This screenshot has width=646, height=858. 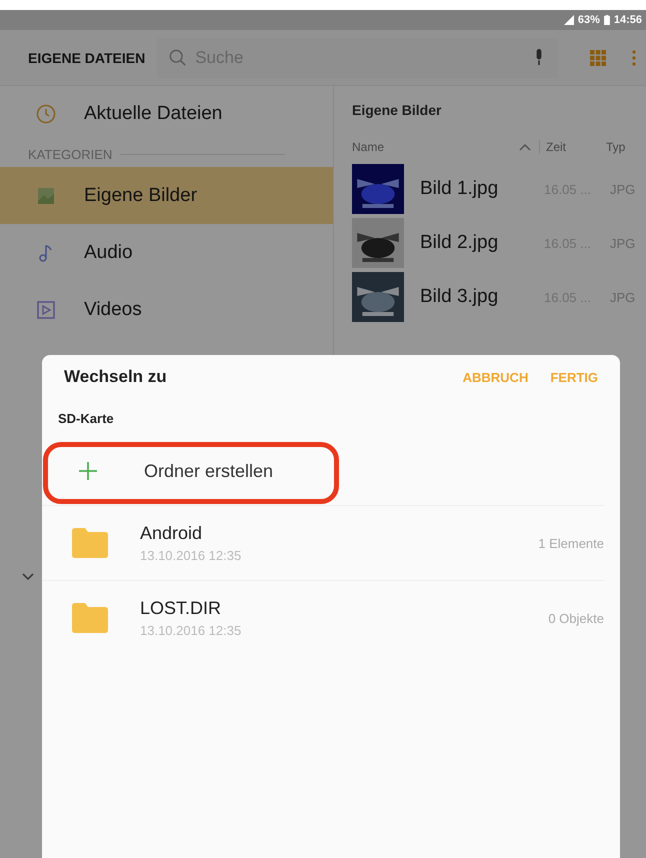 I want to click on file-name: Bild 1.jpg, so click(x=482, y=189).